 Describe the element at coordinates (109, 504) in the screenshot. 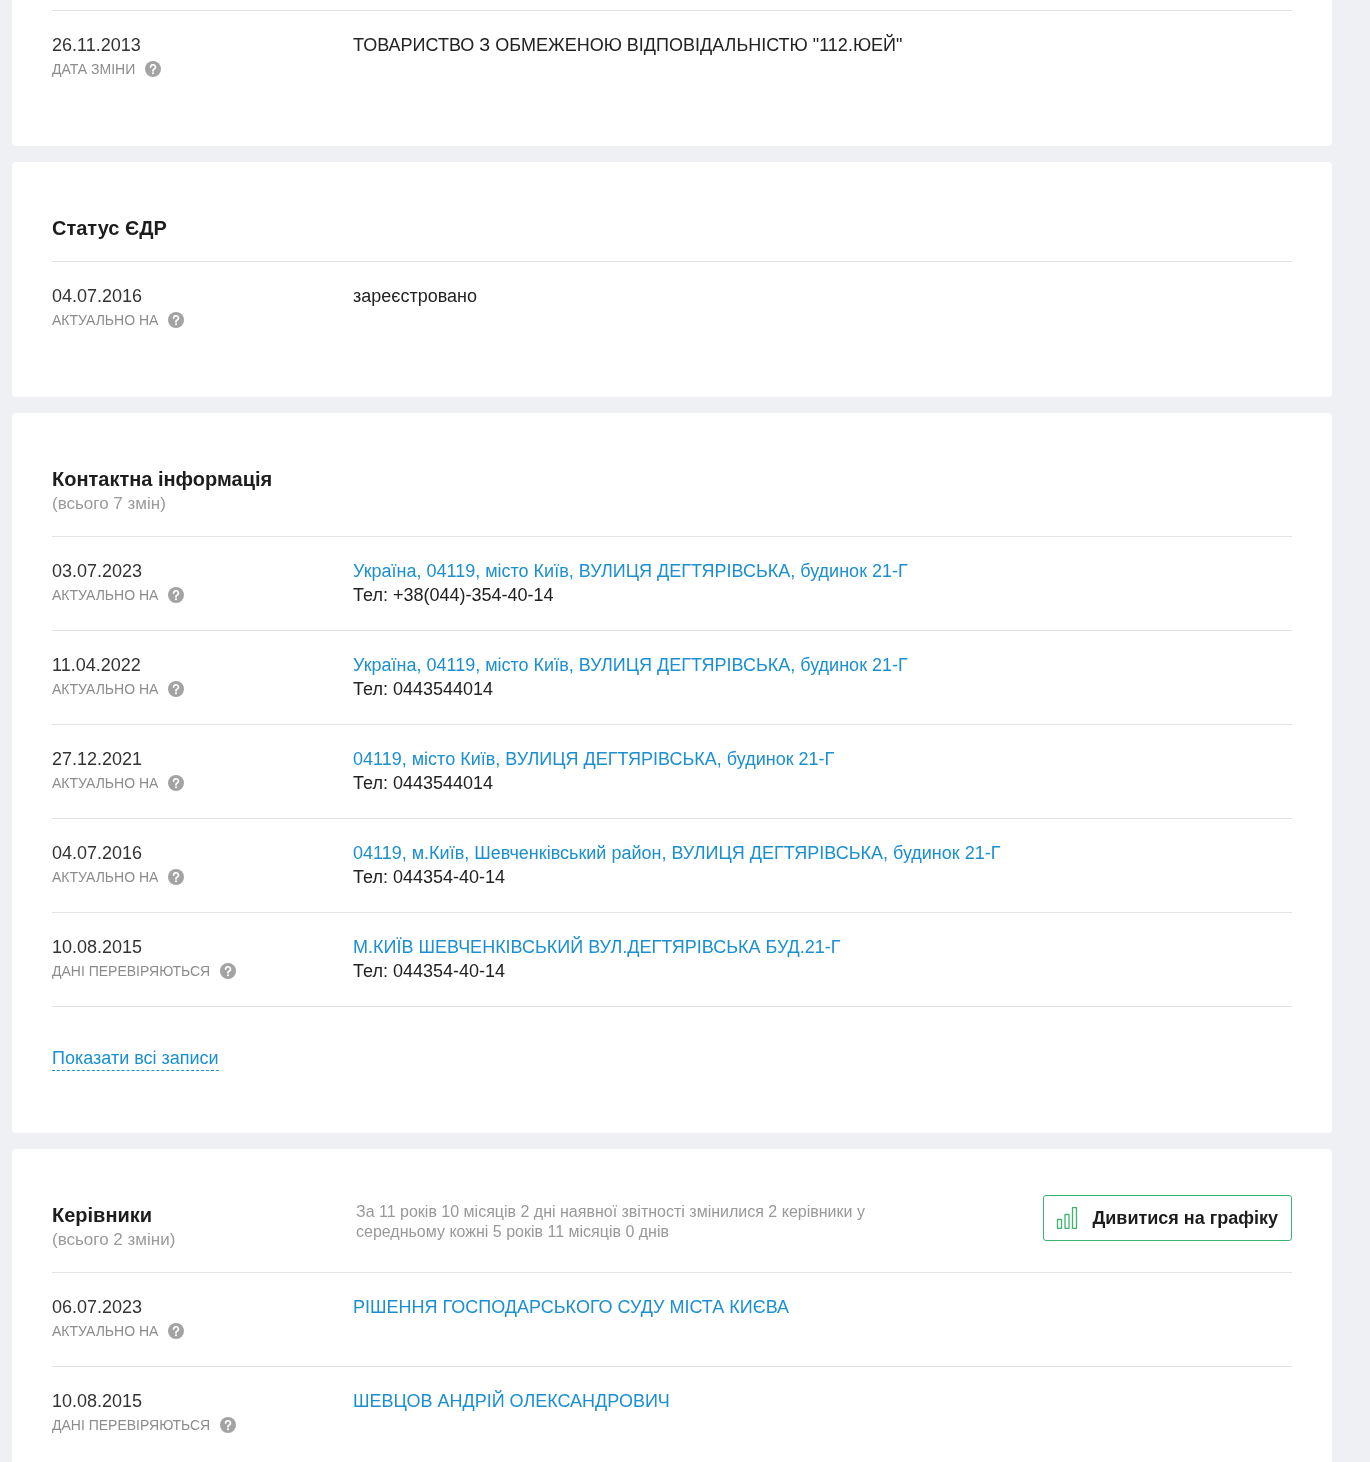

I see `change-count: (всього 7 змін)` at that location.